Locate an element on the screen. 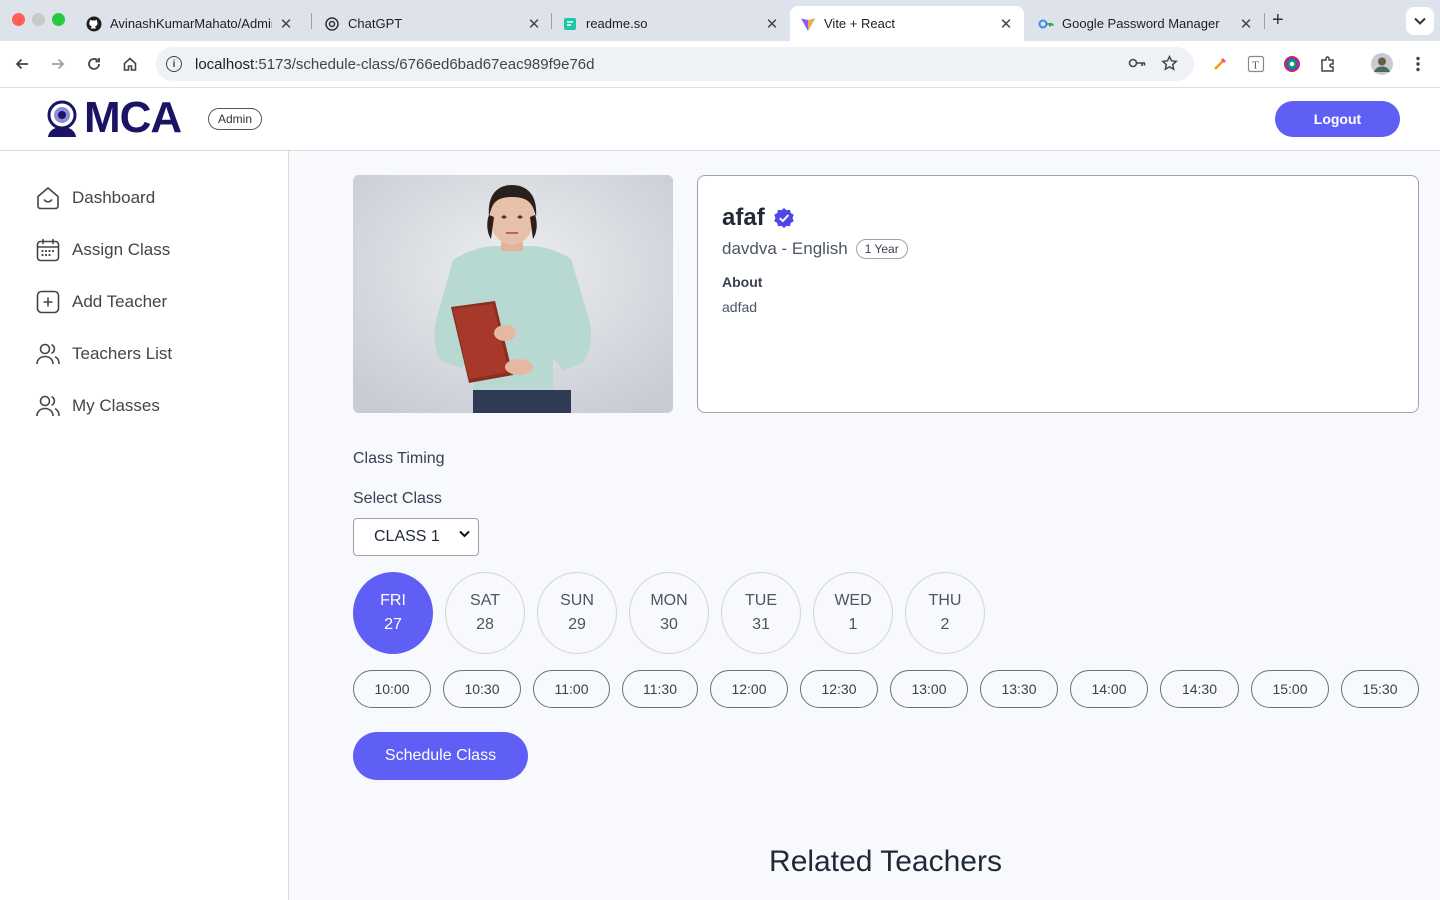 This screenshot has height=900, width=1440. time-slot: 10:00 is located at coordinates (392, 689).